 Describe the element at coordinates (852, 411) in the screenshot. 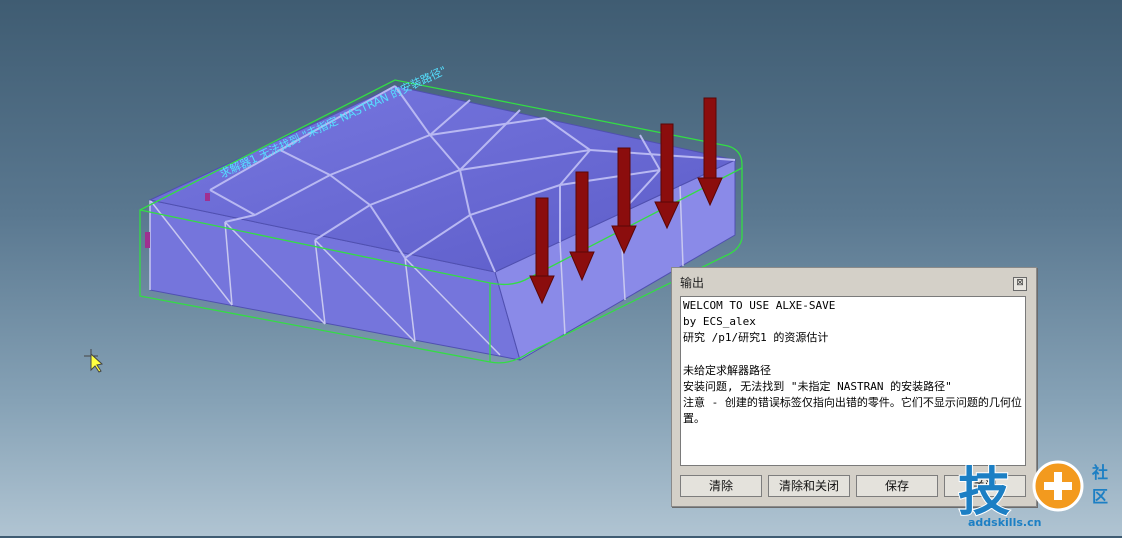

I see `output-line: 注意 - 创建的错误标签仅指向出错的零件。它们不显示问题的几何位置。` at that location.